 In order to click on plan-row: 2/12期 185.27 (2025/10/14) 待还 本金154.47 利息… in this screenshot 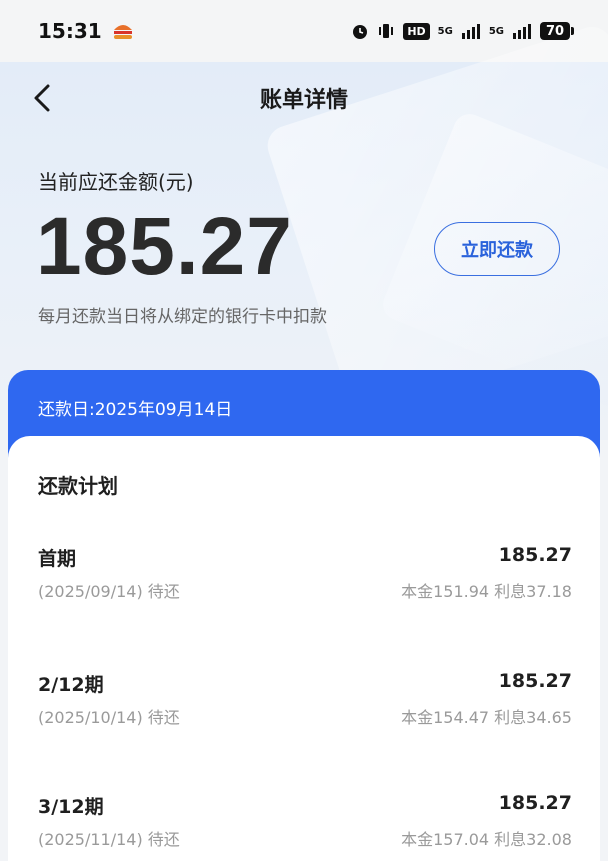, I will do `click(305, 700)`.